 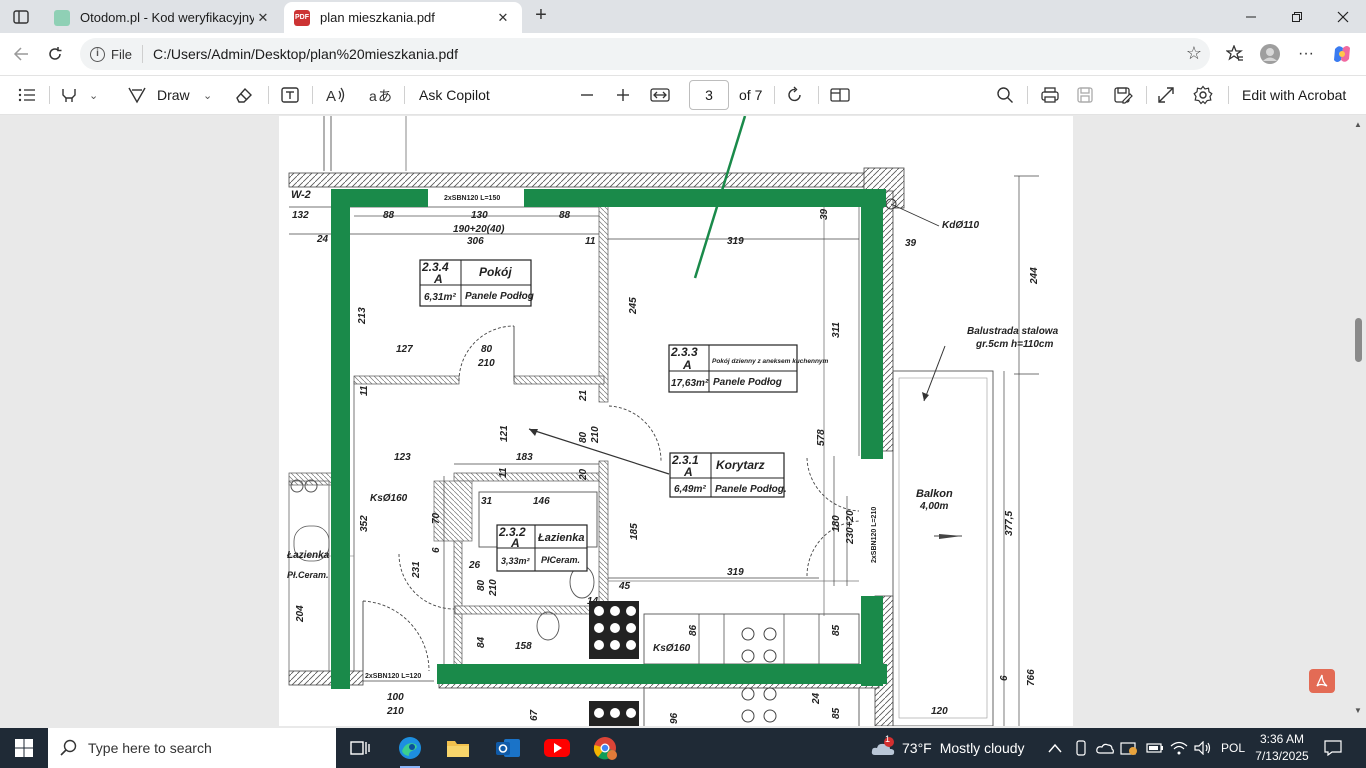 I want to click on text-box-icon, so click(x=290, y=95).